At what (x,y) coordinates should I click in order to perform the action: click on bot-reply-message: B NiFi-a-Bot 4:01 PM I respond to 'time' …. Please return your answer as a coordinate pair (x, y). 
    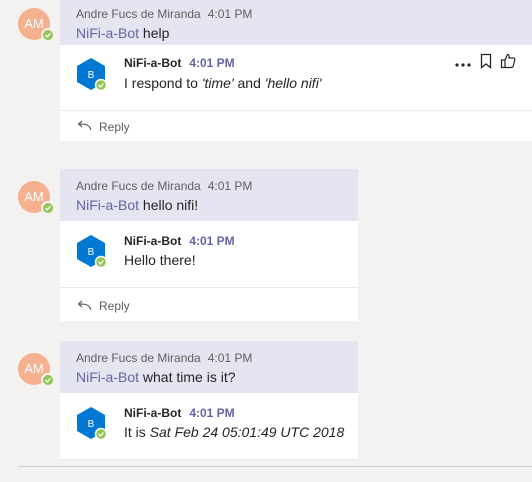
    Looking at the image, I should click on (296, 78).